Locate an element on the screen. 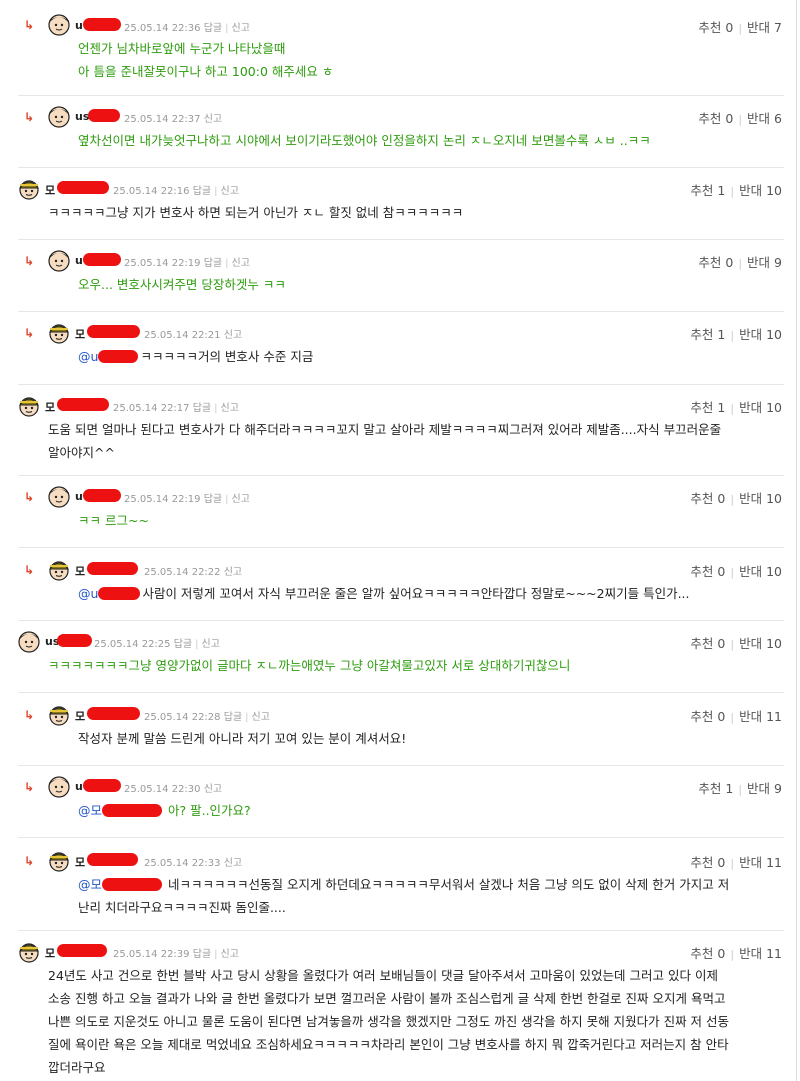 This screenshot has width=800, height=1081. comment-text: ㅋㅋ 르그~~ is located at coordinates (113, 520).